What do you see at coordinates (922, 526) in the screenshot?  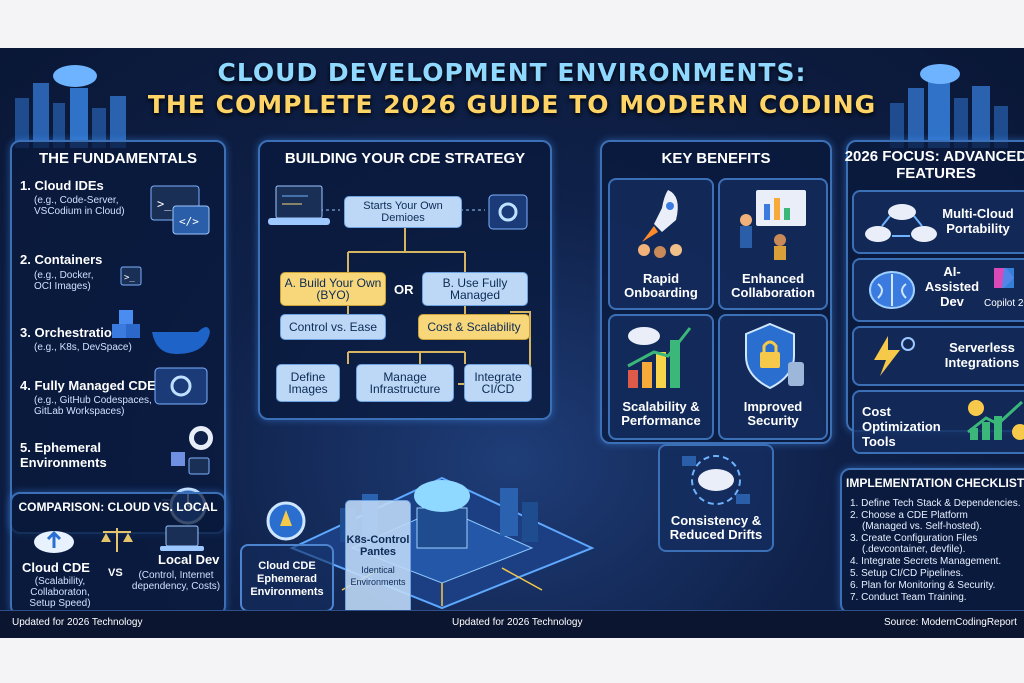 I see `checklist-item-2-detail: (Managed vs. Self-hosted).` at bounding box center [922, 526].